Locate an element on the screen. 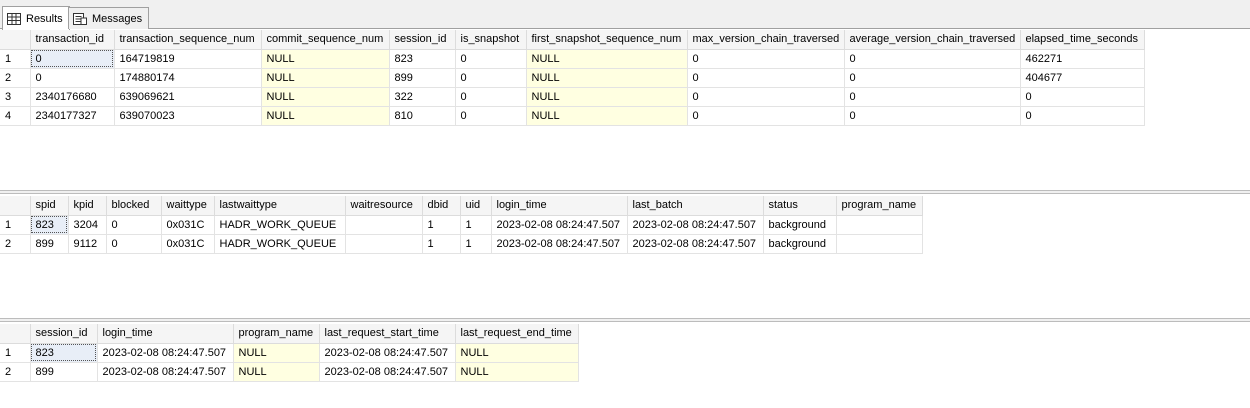 The image size is (1250, 408). cell-transaction-sequence-num: 639070023 is located at coordinates (188, 116).